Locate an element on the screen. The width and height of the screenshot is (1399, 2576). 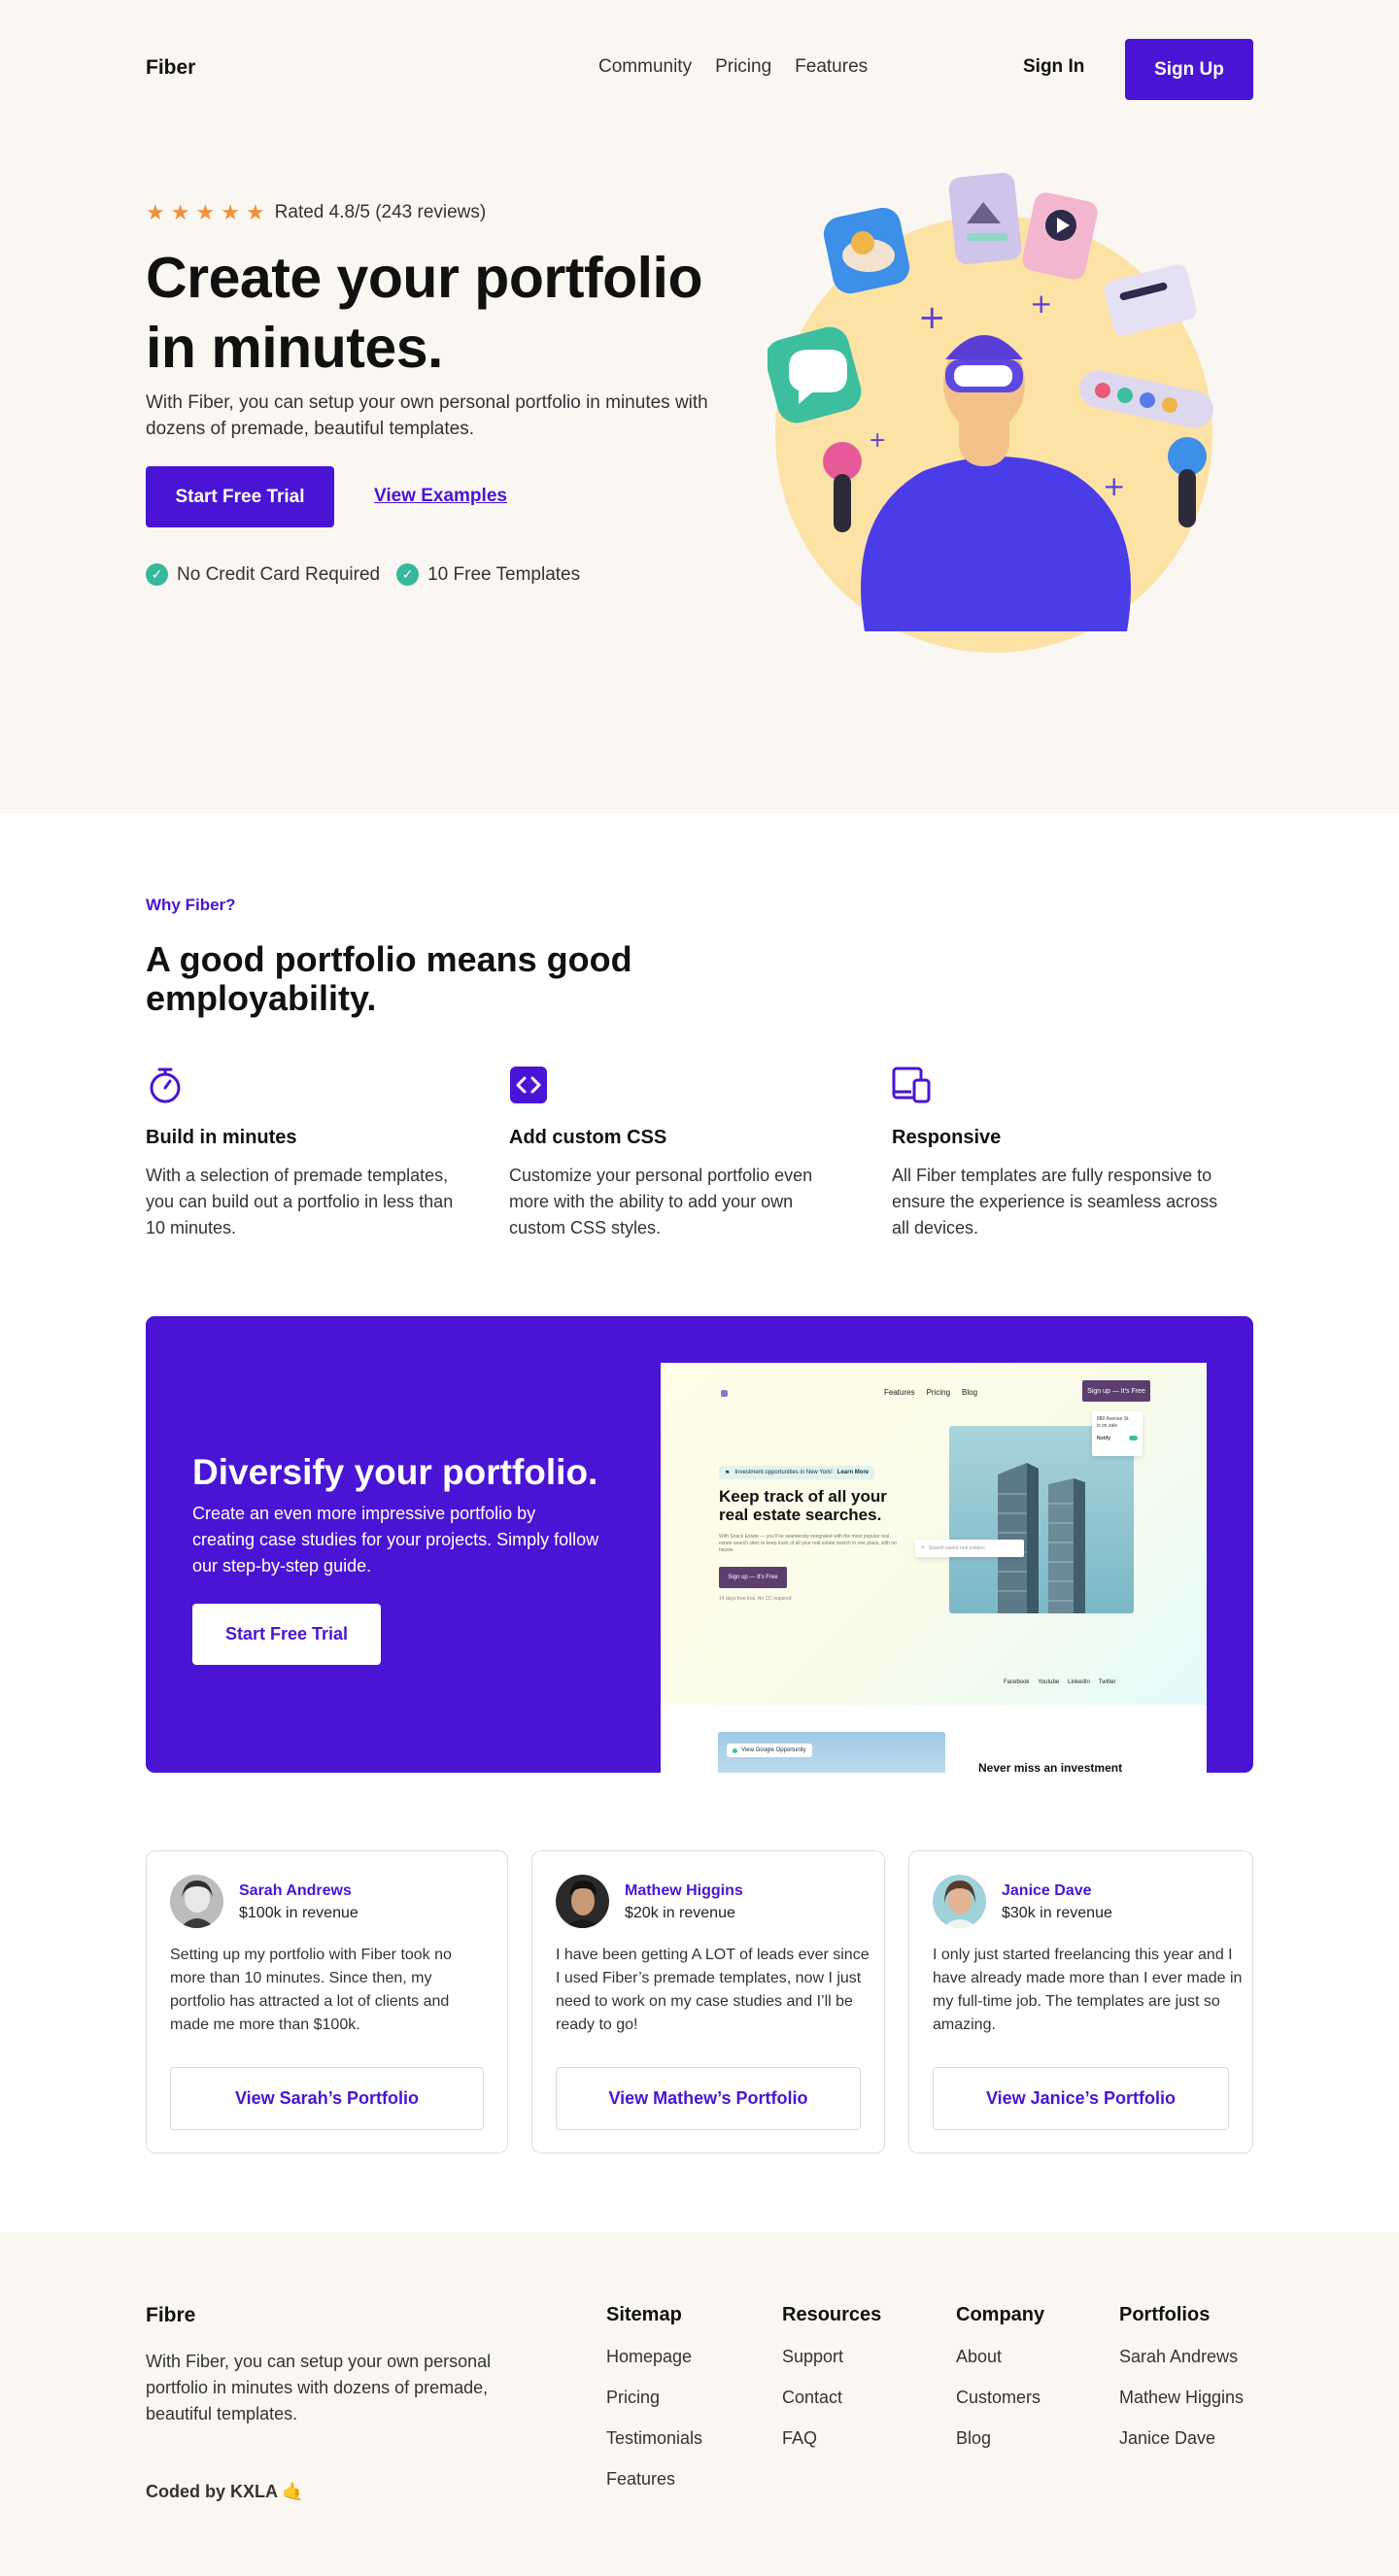
footer-link: Support is located at coordinates (831, 2357).